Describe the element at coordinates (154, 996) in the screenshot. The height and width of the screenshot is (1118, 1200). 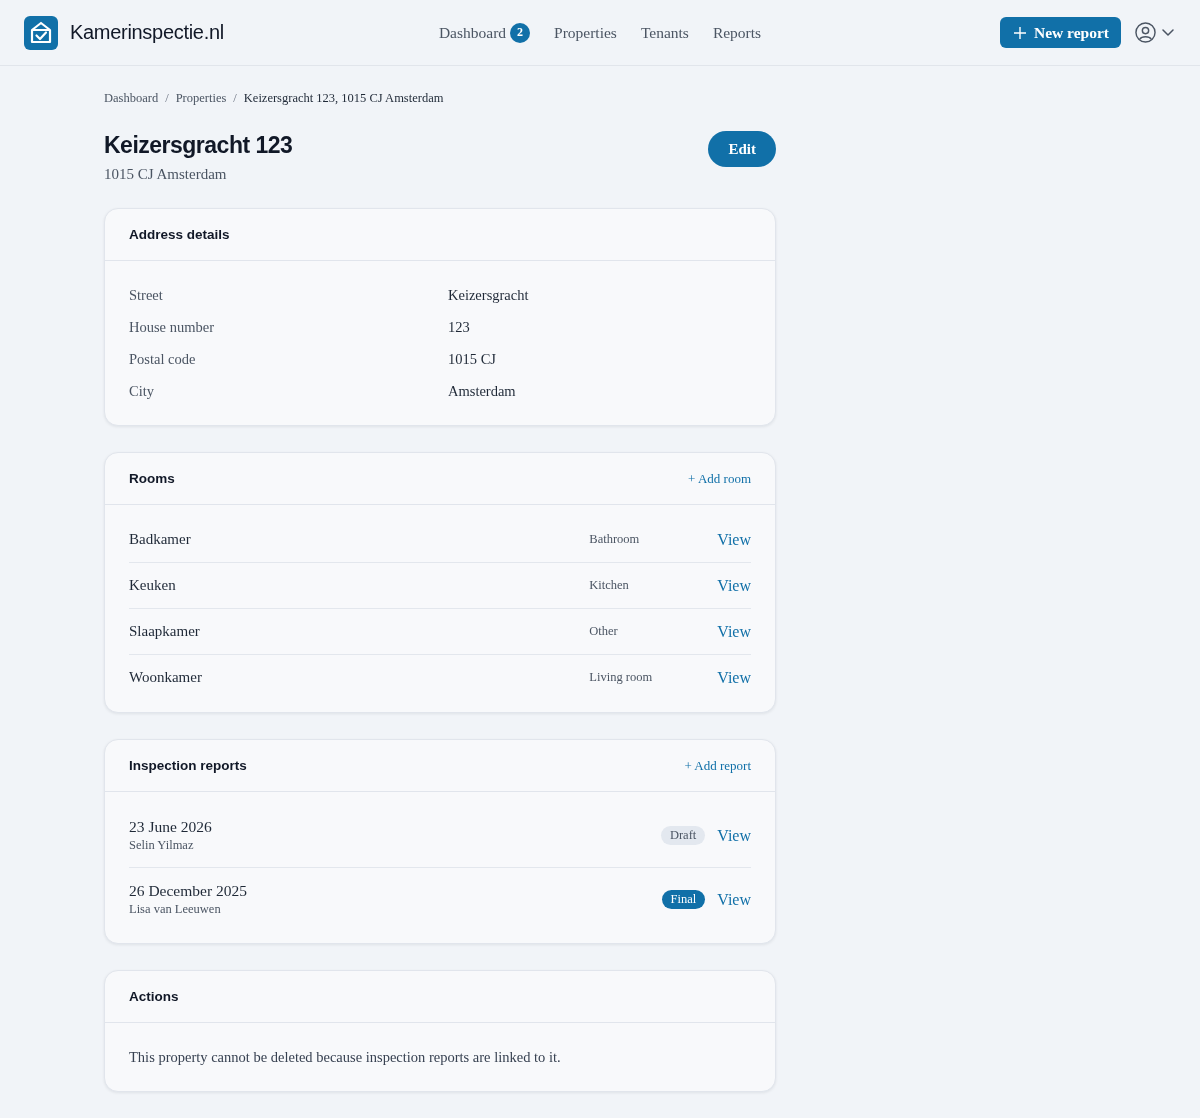
I see `card-title: Actions` at that location.